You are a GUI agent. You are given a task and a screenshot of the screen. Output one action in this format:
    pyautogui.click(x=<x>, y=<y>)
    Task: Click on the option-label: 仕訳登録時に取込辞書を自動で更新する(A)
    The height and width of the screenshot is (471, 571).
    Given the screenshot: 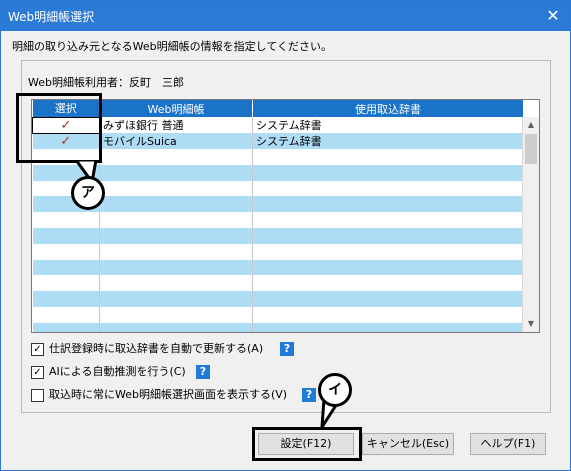 What is the action you would take?
    pyautogui.click(x=156, y=348)
    